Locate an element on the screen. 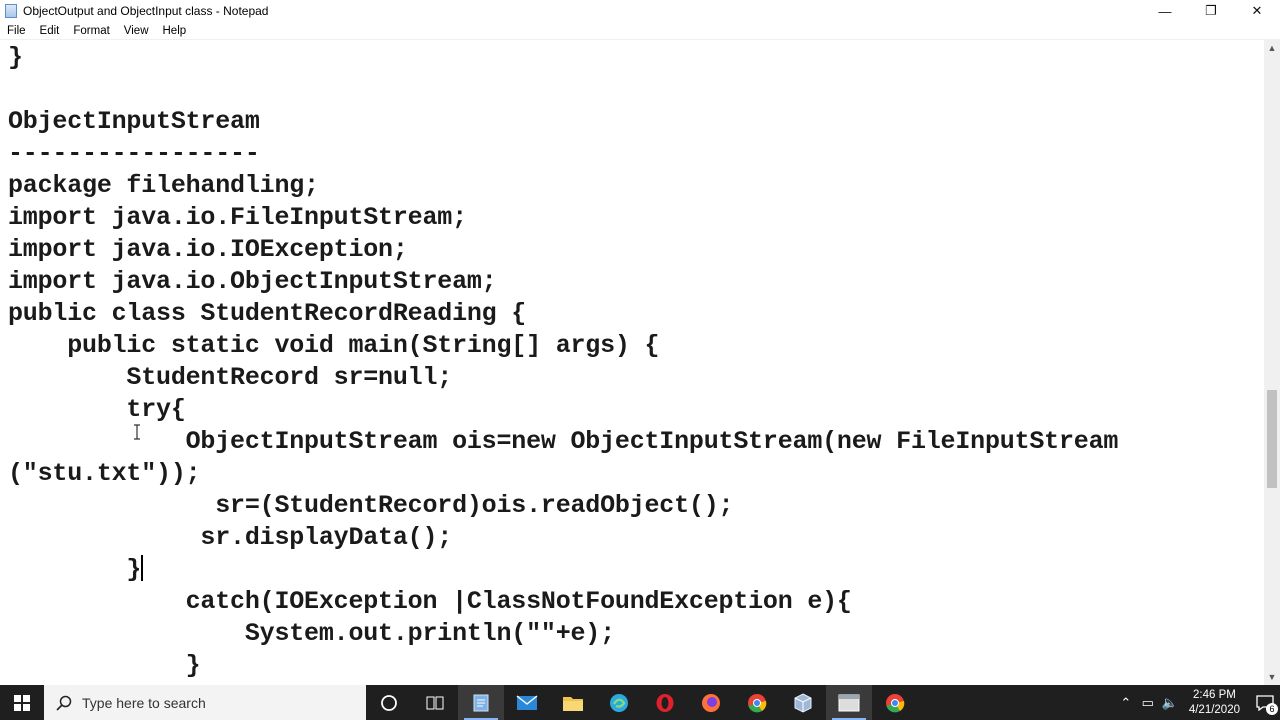 The width and height of the screenshot is (1280, 720). edge-icon is located at coordinates (619, 702).